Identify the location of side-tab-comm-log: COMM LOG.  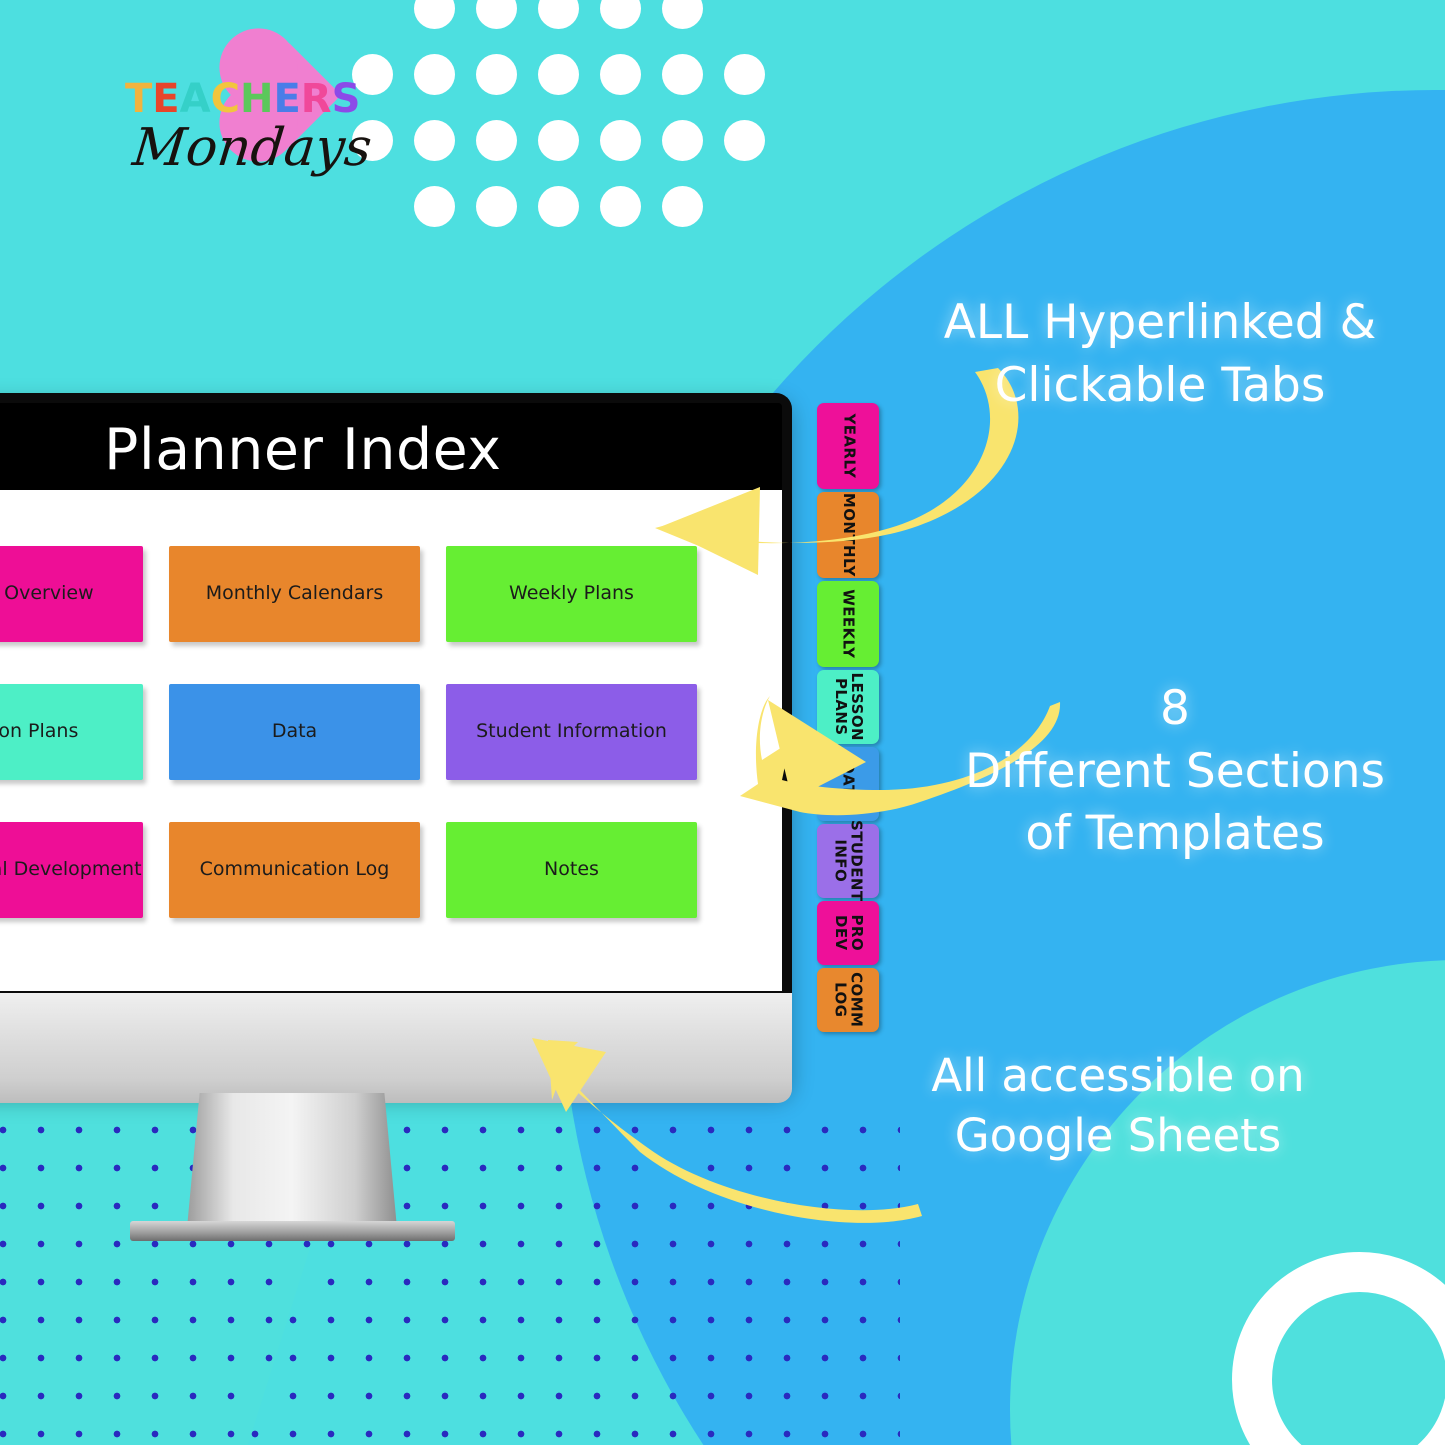
(848, 1000).